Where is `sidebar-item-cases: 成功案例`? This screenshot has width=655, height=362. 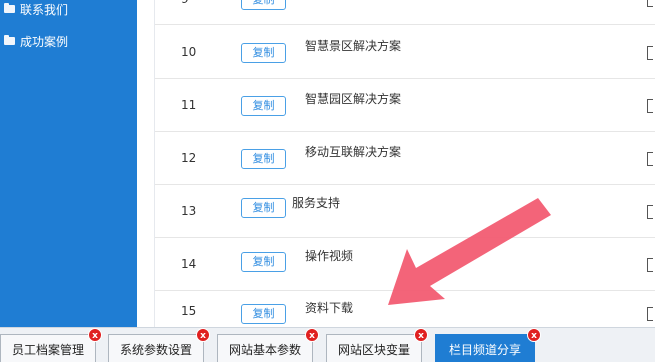 sidebar-item-cases: 成功案例 is located at coordinates (36, 41).